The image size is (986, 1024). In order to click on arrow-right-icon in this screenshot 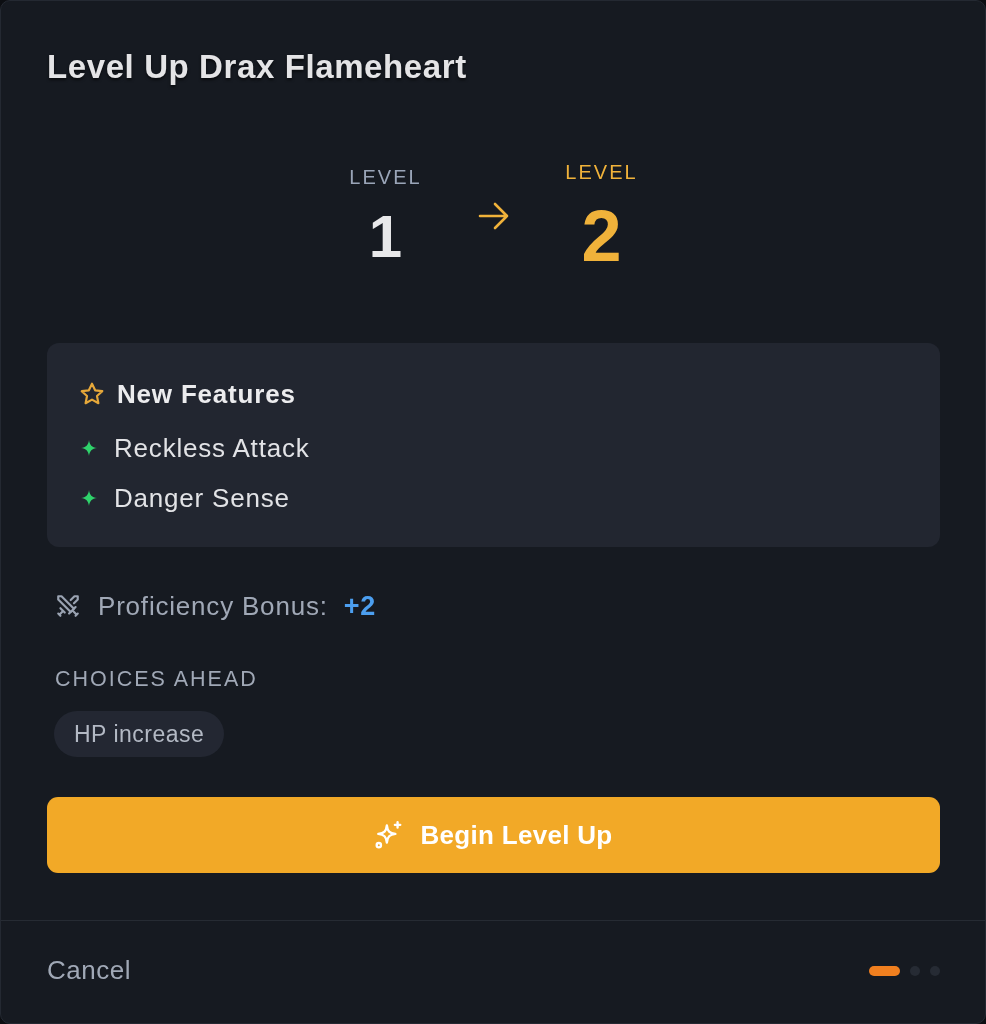, I will do `click(493, 216)`.